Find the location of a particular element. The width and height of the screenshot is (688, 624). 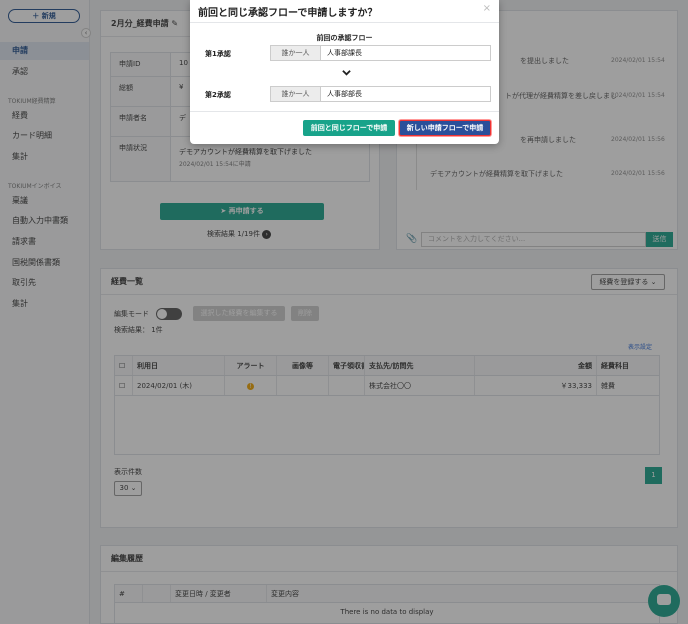

step-1-field: 誰か一人 人事部課長 is located at coordinates (380, 53).